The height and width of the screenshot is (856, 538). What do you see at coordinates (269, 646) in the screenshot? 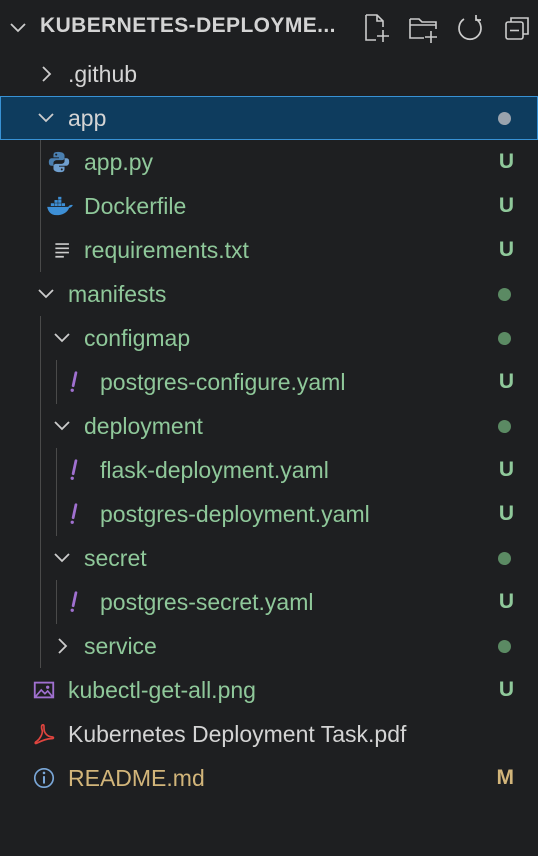
I see `tree-folder-service: service` at bounding box center [269, 646].